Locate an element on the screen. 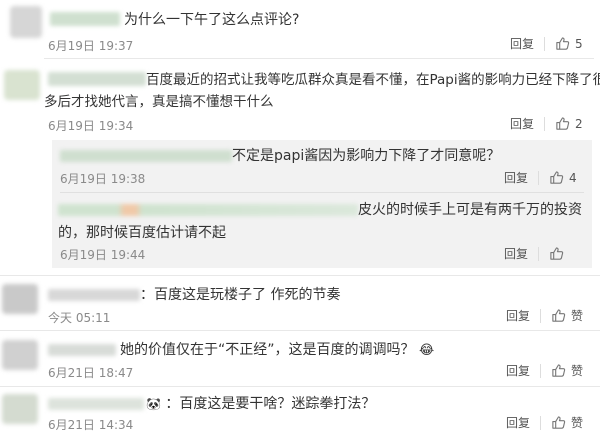 This screenshot has height=433, width=600. comment-text-body: ：百度这是要干啥？迷踪拳打法？ is located at coordinates (270, 404).